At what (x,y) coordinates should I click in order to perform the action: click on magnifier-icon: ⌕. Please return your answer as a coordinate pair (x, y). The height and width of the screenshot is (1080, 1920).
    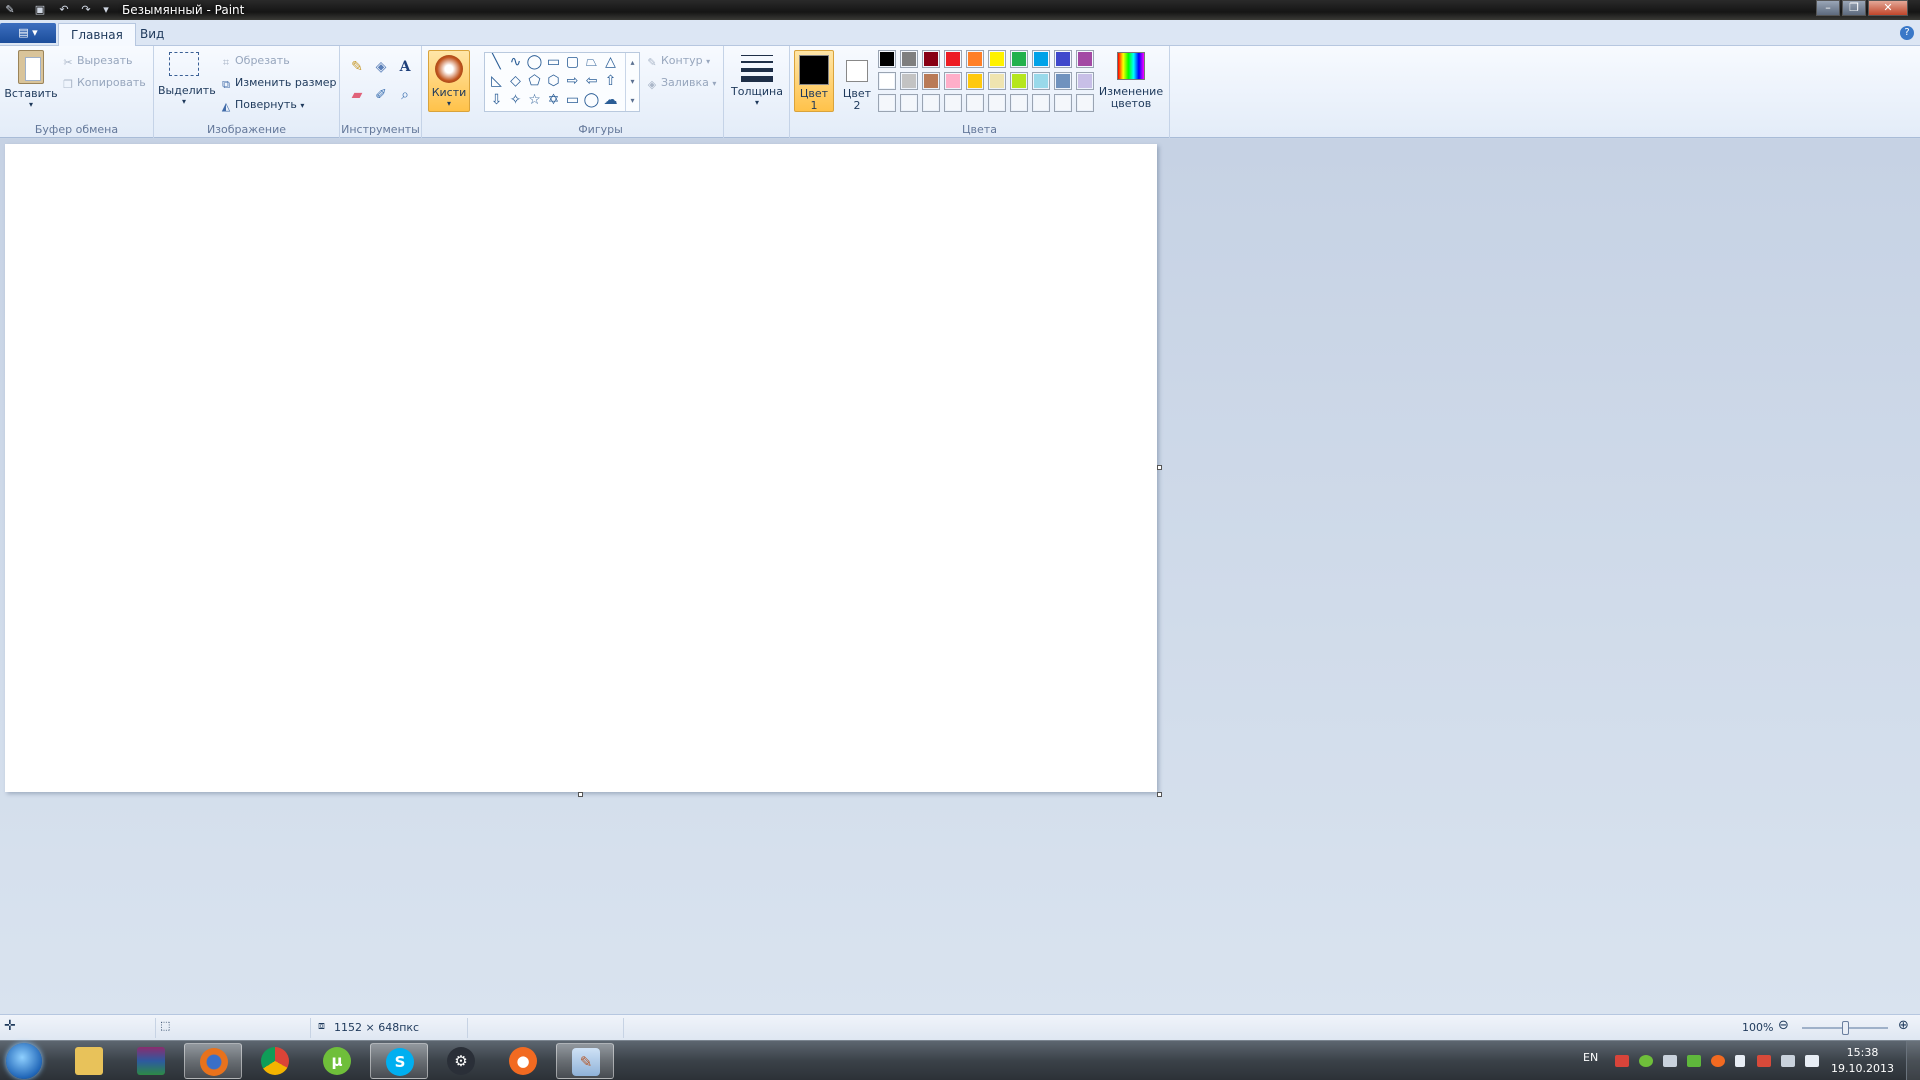
    Looking at the image, I should click on (405, 95).